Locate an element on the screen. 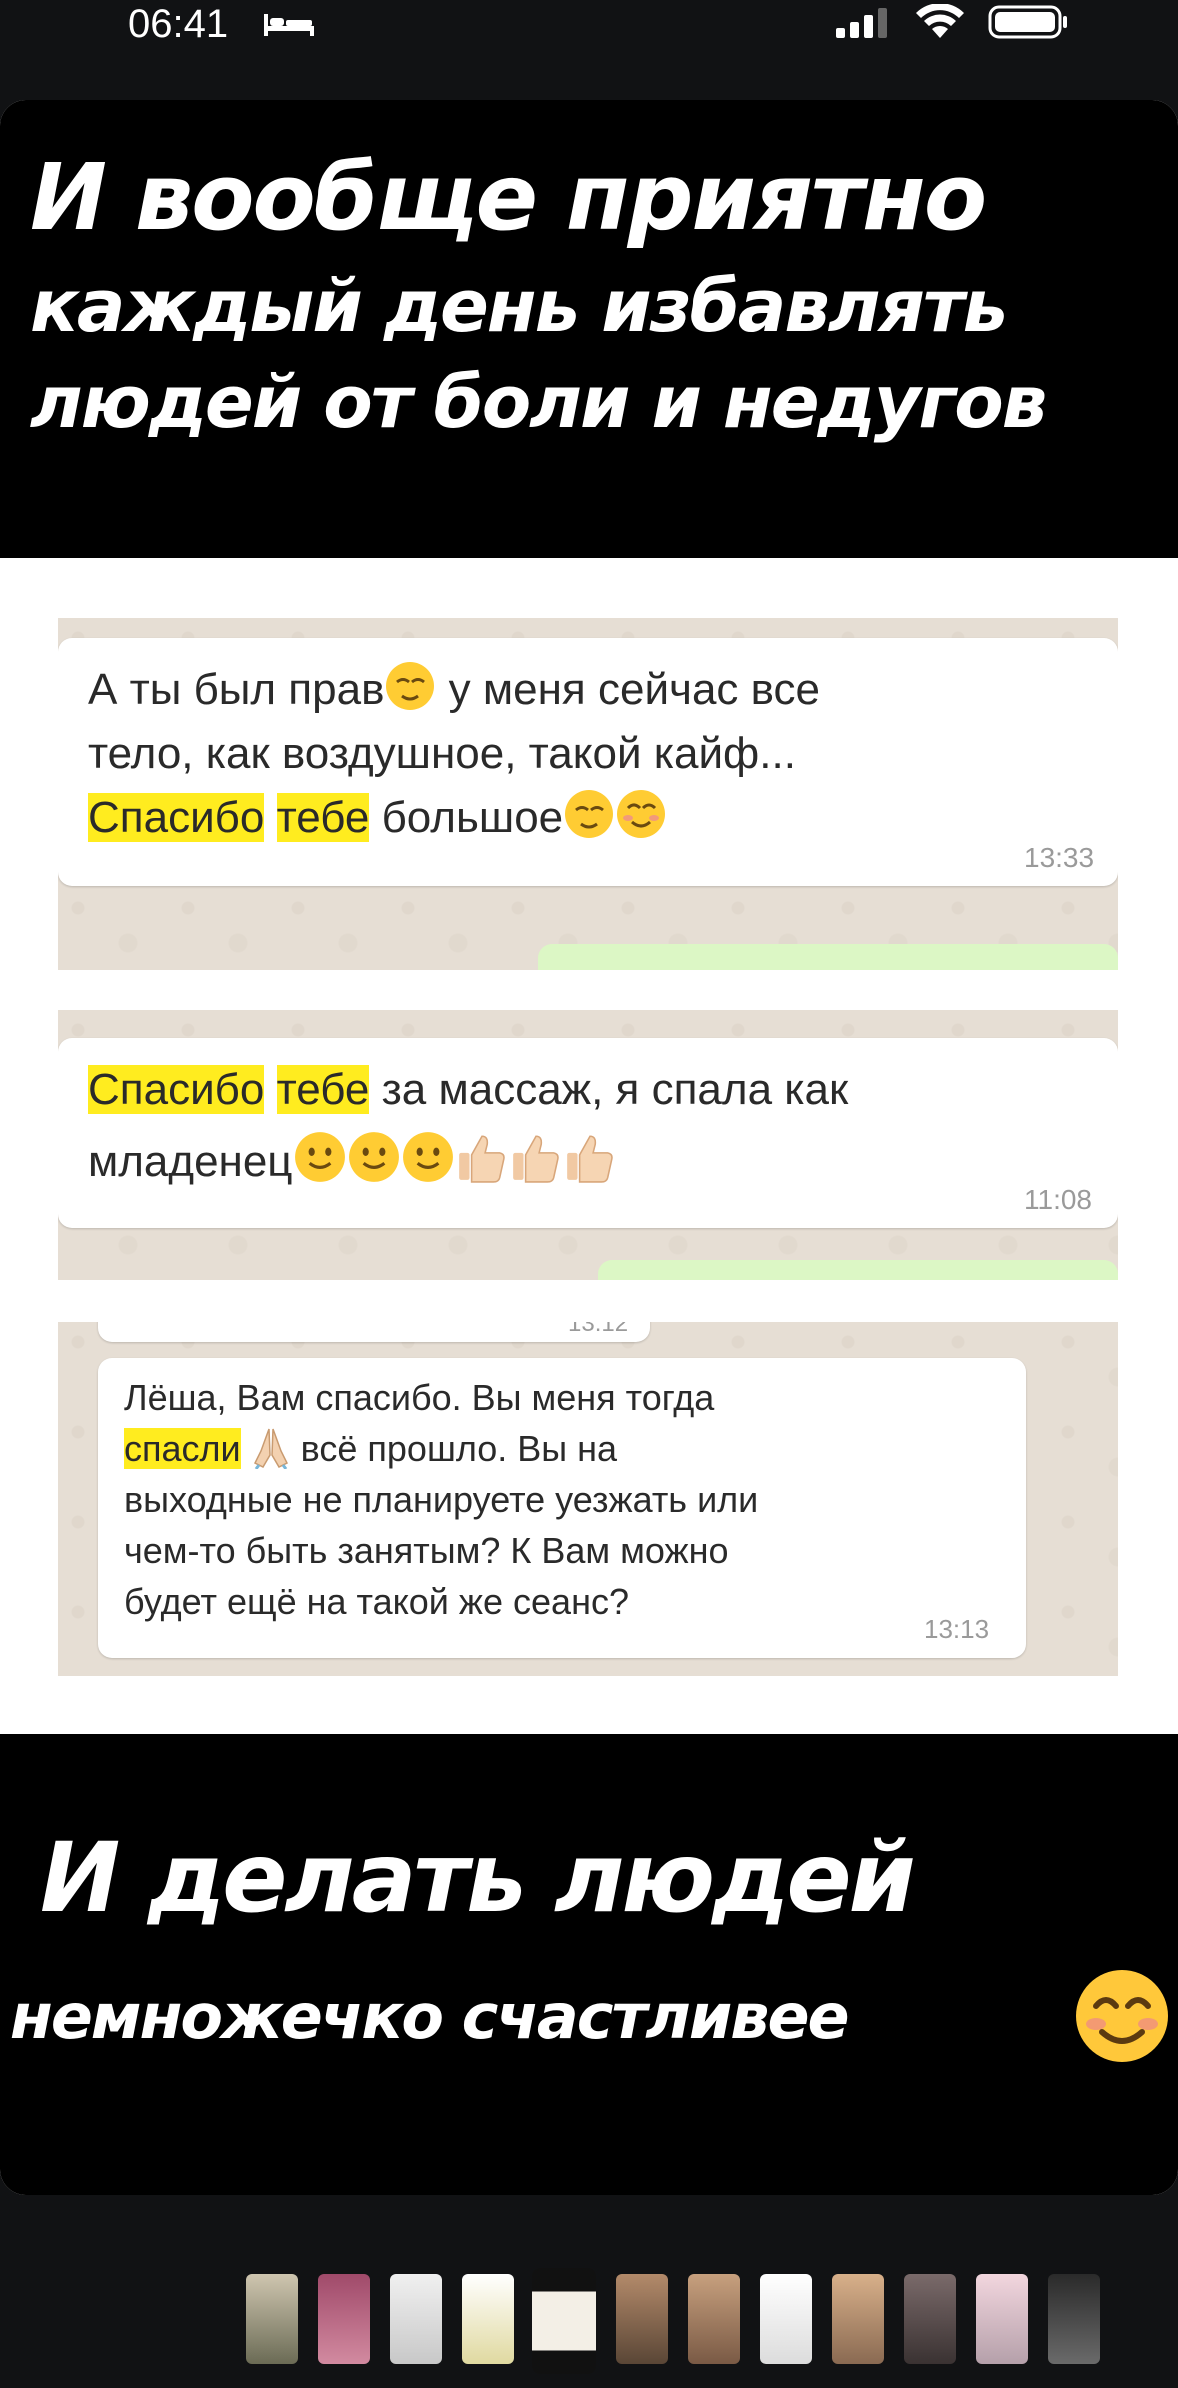 The image size is (1178, 2388). message-time: 13:12 is located at coordinates (598, 1329).